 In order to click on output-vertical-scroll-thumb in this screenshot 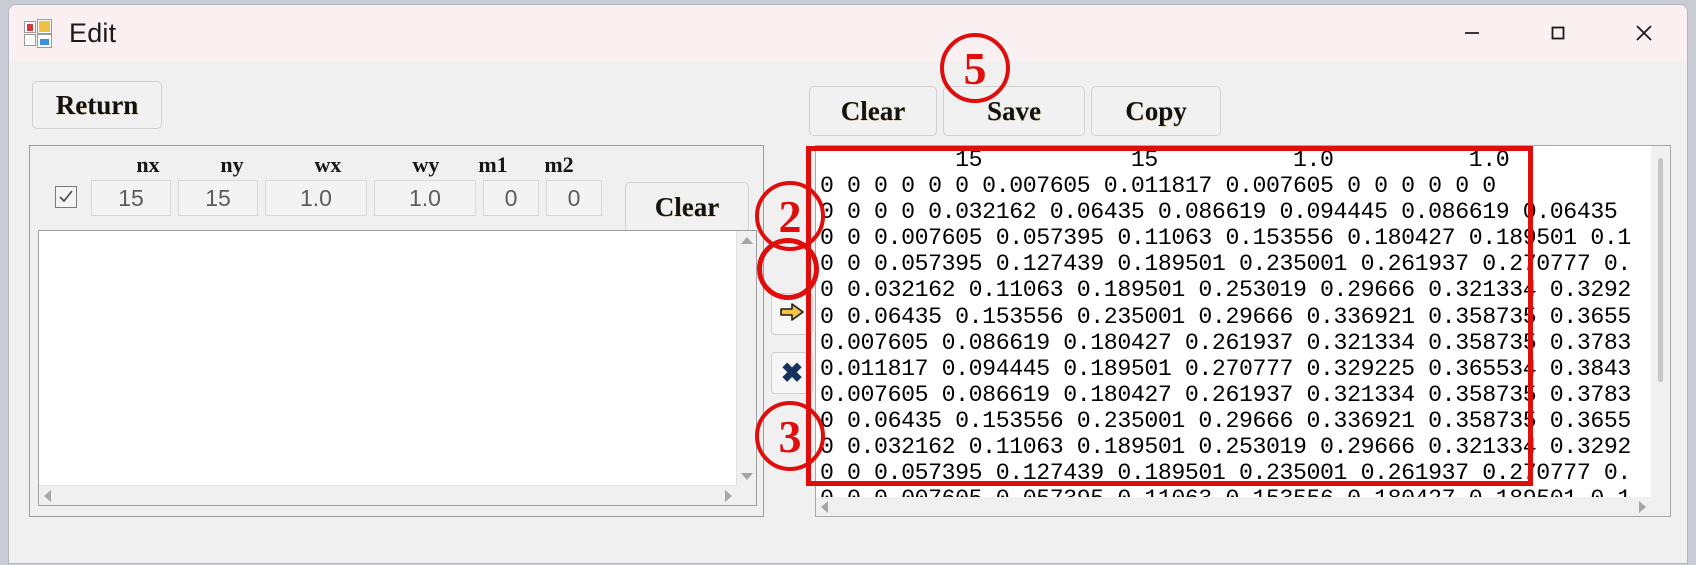, I will do `click(1660, 270)`.